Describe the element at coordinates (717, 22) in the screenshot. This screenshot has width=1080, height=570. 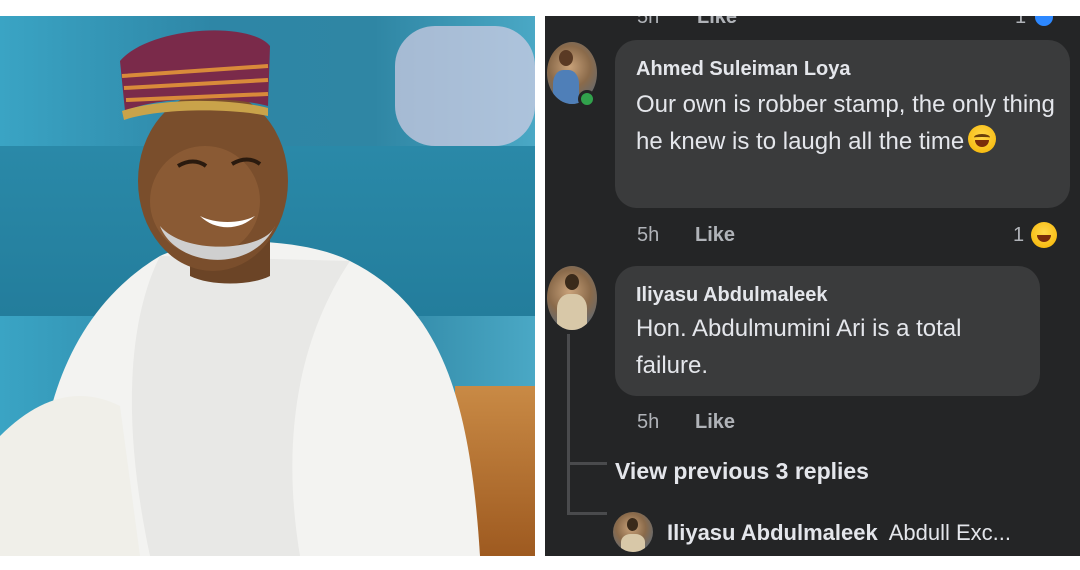
I see `top-comment-like: Like` at that location.